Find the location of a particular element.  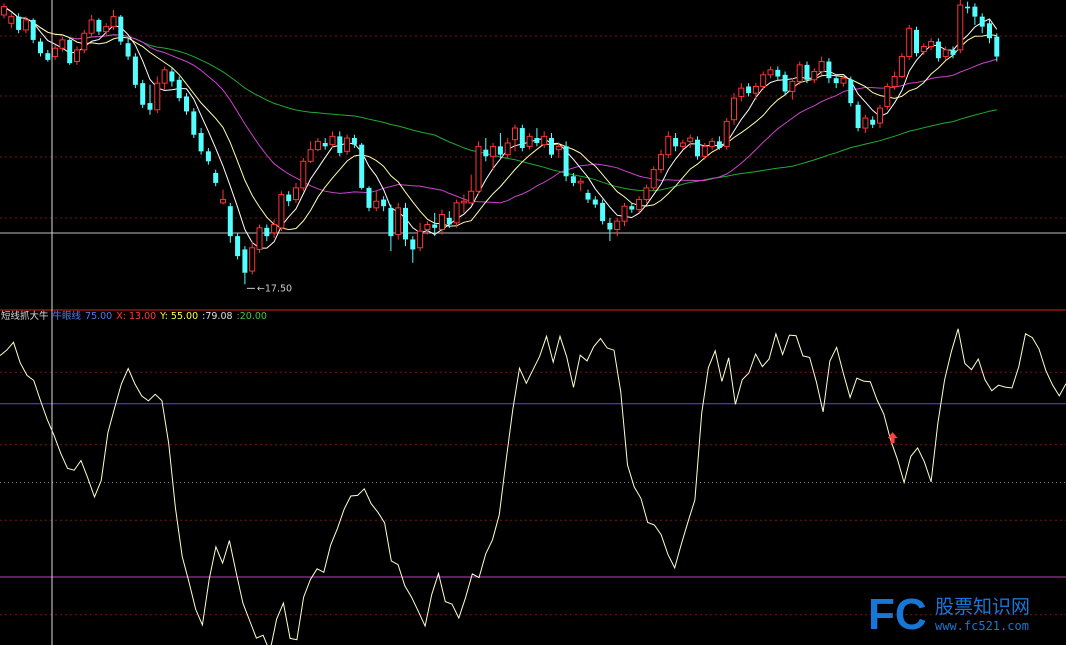

legend-item: Y: 55.00 is located at coordinates (178, 316).